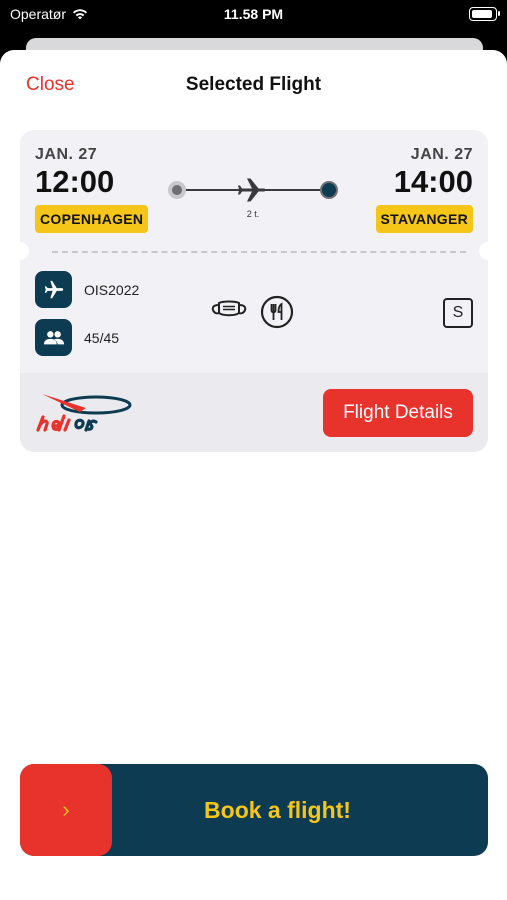  What do you see at coordinates (102, 337) in the screenshot?
I see `seat-availability: 45/45` at bounding box center [102, 337].